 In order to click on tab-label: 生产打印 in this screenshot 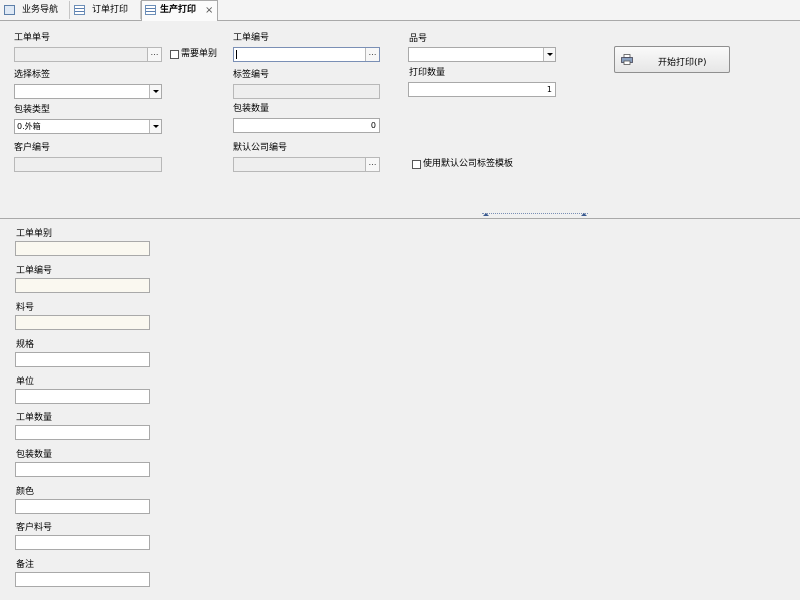, I will do `click(178, 10)`.